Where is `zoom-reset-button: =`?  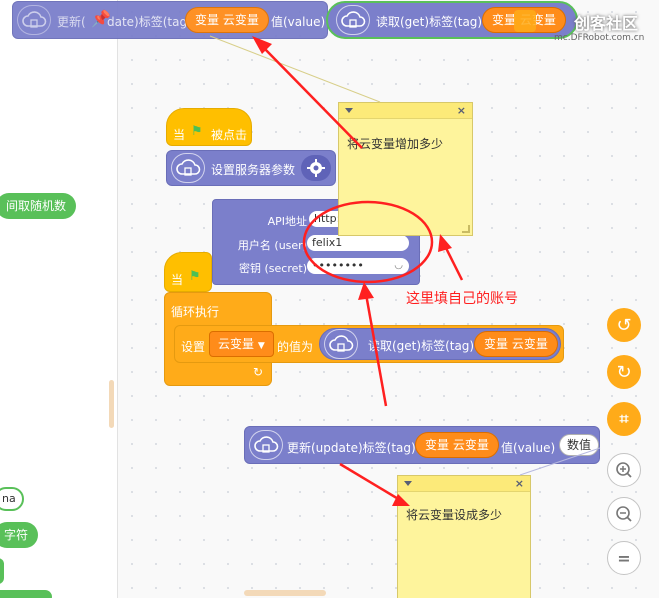
zoom-reset-button: = is located at coordinates (624, 558).